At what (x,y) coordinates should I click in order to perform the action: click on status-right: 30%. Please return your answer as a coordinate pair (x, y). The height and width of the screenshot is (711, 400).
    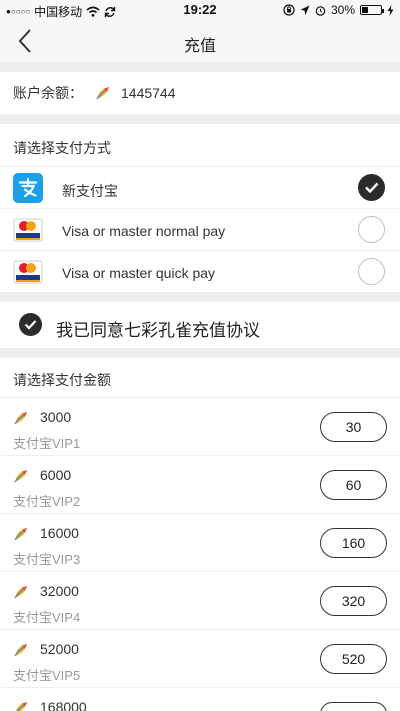
    Looking at the image, I should click on (338, 10).